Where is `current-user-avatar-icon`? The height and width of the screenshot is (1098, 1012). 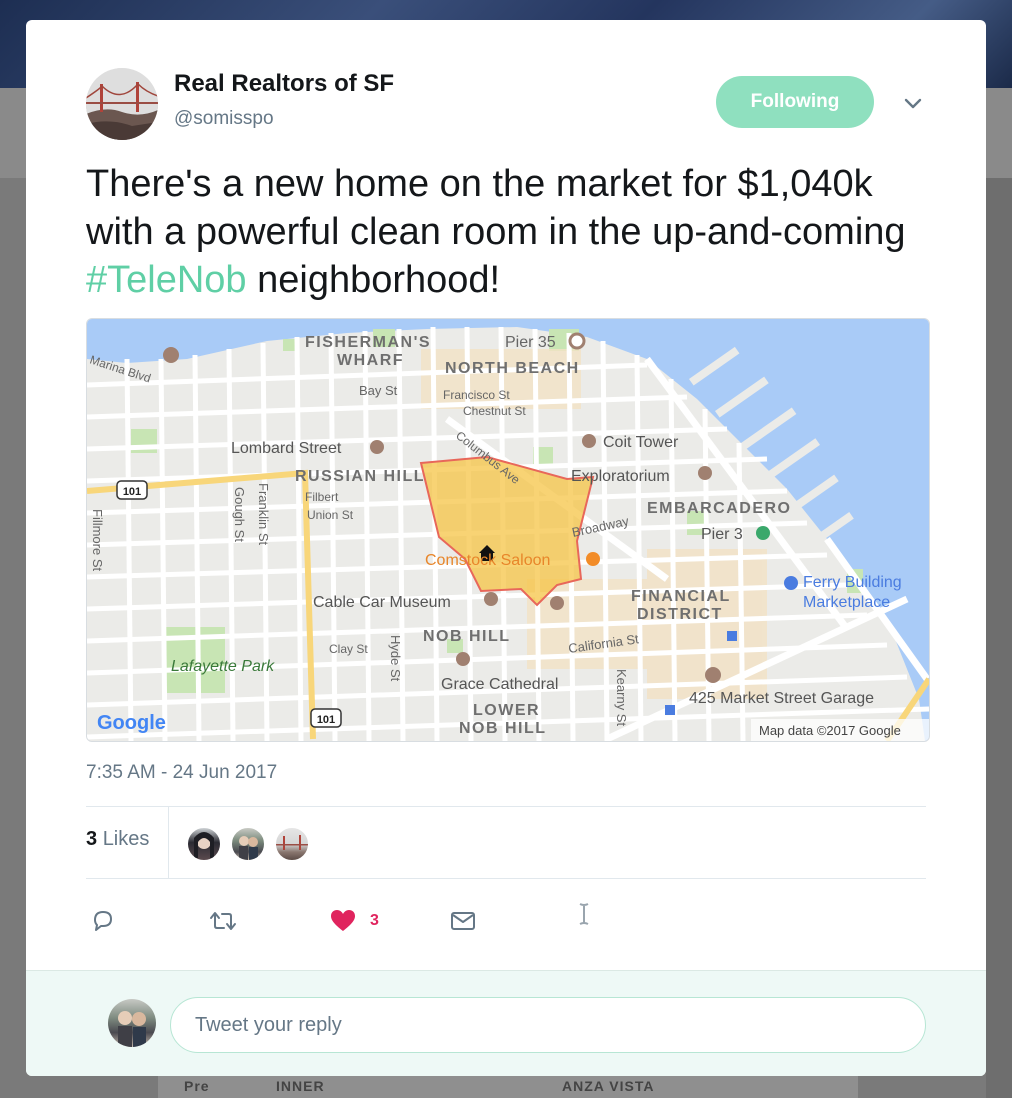 current-user-avatar-icon is located at coordinates (132, 1029).